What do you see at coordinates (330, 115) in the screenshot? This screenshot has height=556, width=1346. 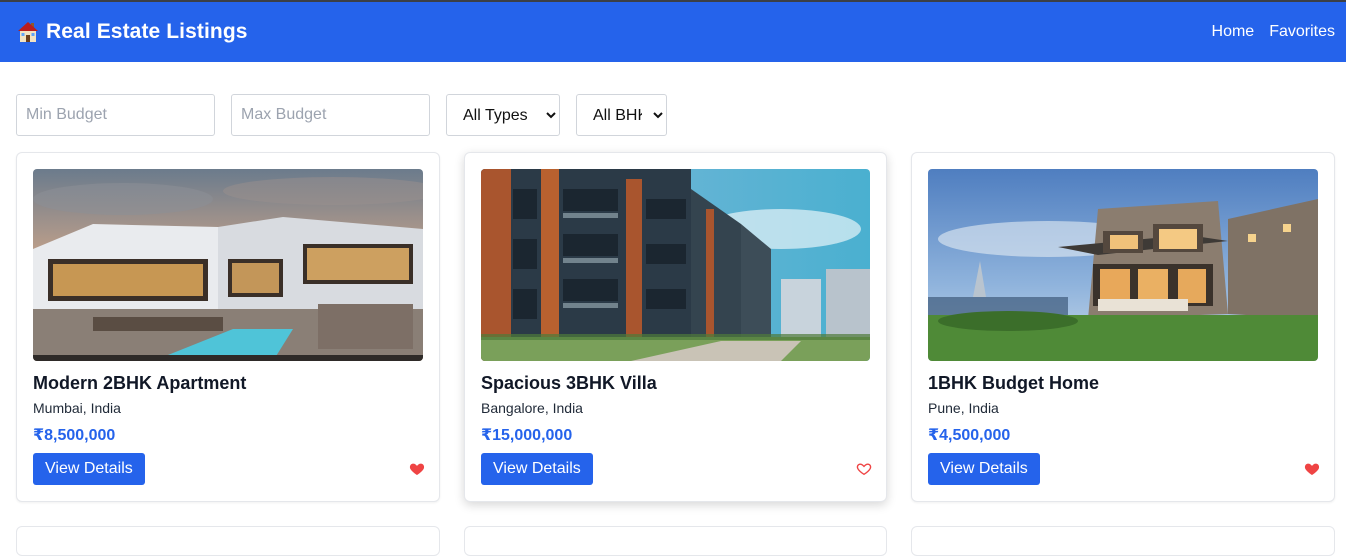 I see `max-budget-input` at bounding box center [330, 115].